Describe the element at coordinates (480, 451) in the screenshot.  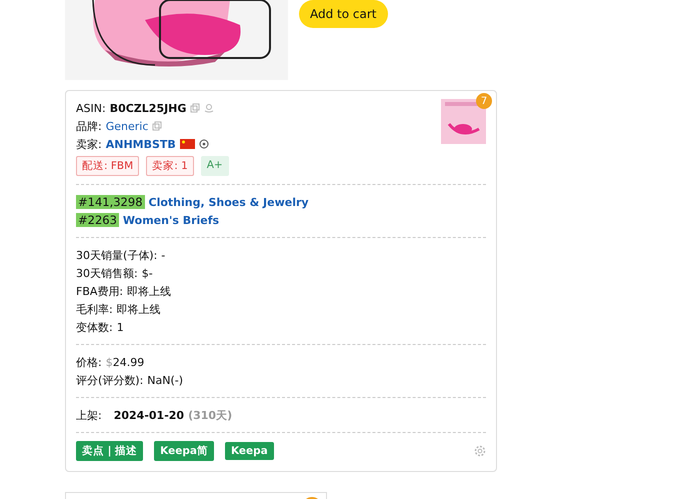
I see `settings-icon` at that location.